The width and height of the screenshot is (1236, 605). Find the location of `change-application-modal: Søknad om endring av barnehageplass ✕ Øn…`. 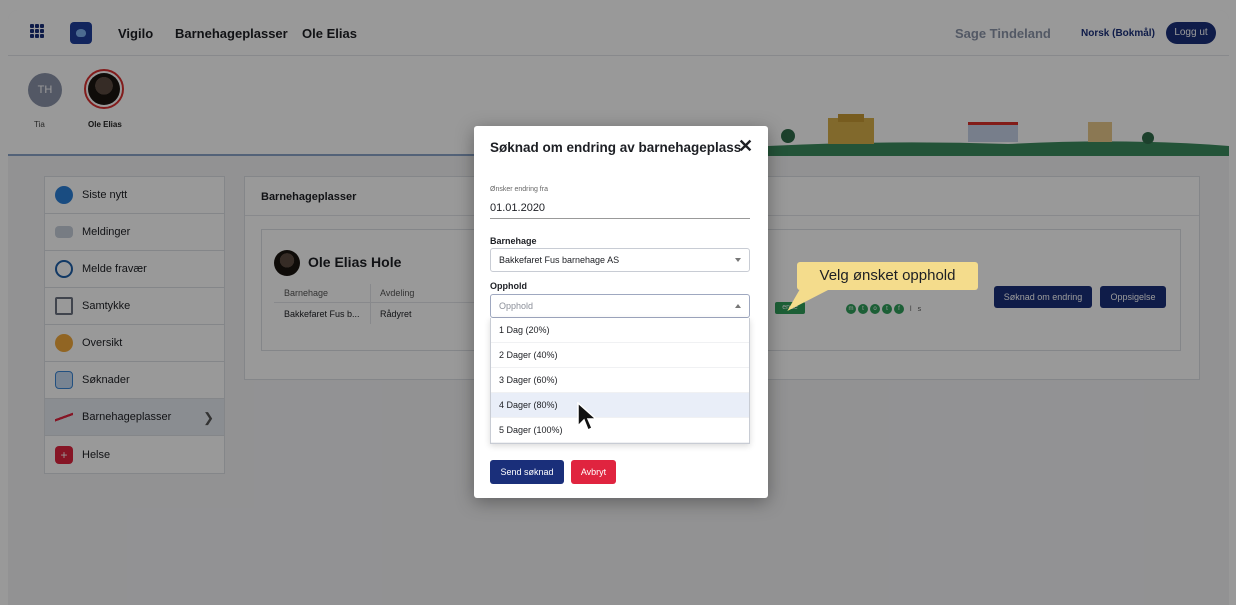

change-application-modal: Søknad om endring av barnehageplass ✕ Øn… is located at coordinates (621, 312).